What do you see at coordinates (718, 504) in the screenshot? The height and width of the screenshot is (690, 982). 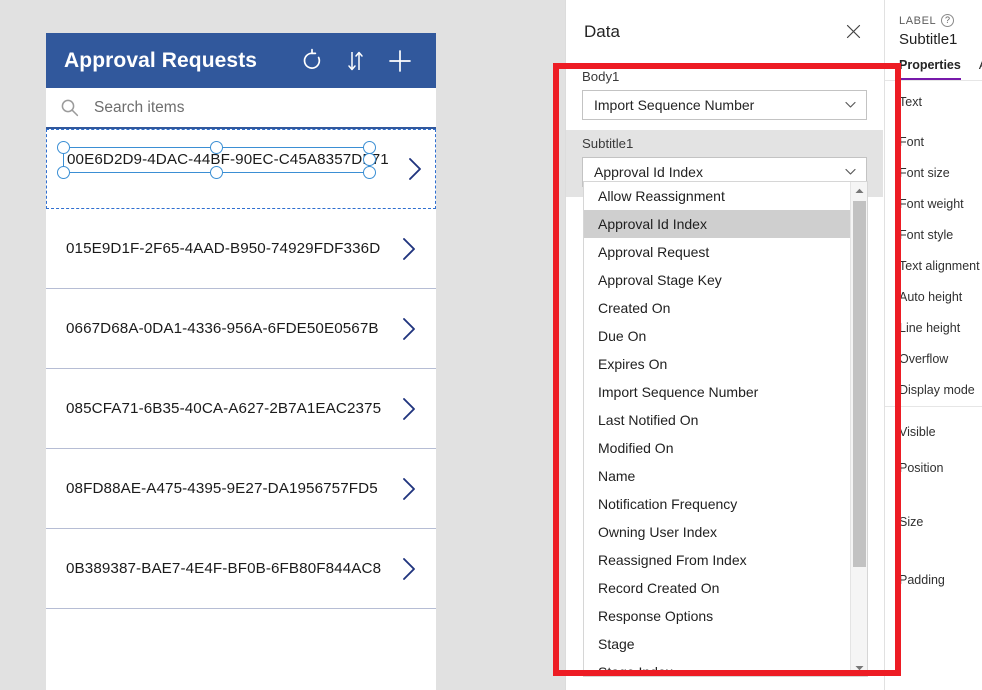 I see `dropdown-option: Notification Frequency` at bounding box center [718, 504].